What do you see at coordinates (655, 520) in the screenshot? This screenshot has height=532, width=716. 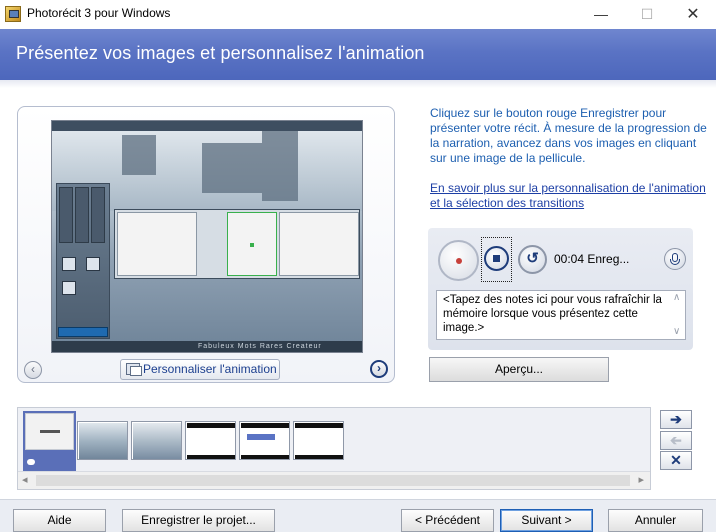 I see `cancel-button: Annuler` at bounding box center [655, 520].